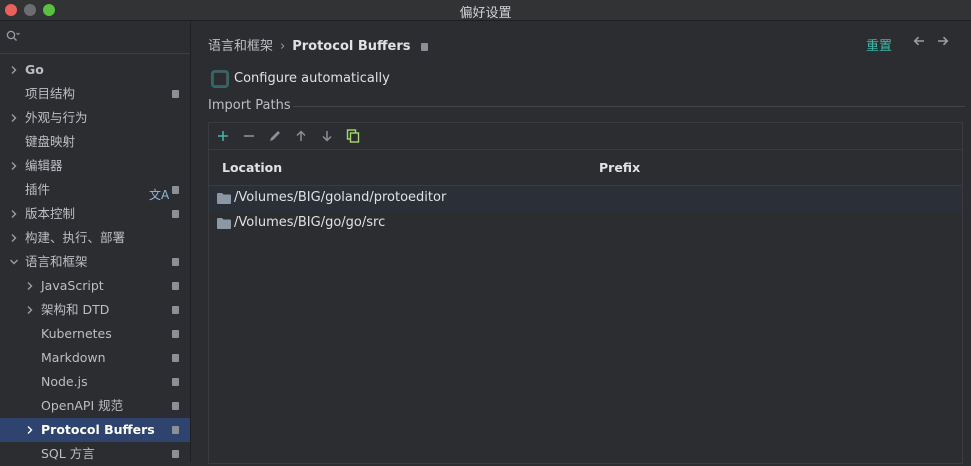 The width and height of the screenshot is (971, 466). Describe the element at coordinates (585, 198) in the screenshot. I see `table-row: /Volumes/BIG/goland/protoeditor` at that location.